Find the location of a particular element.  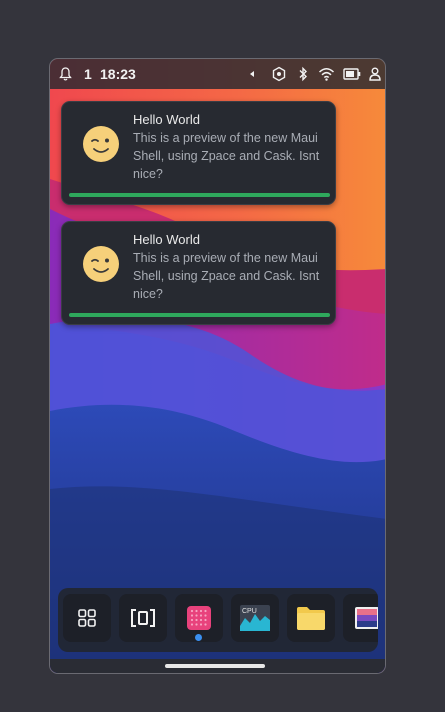

folder-icon is located at coordinates (311, 618).